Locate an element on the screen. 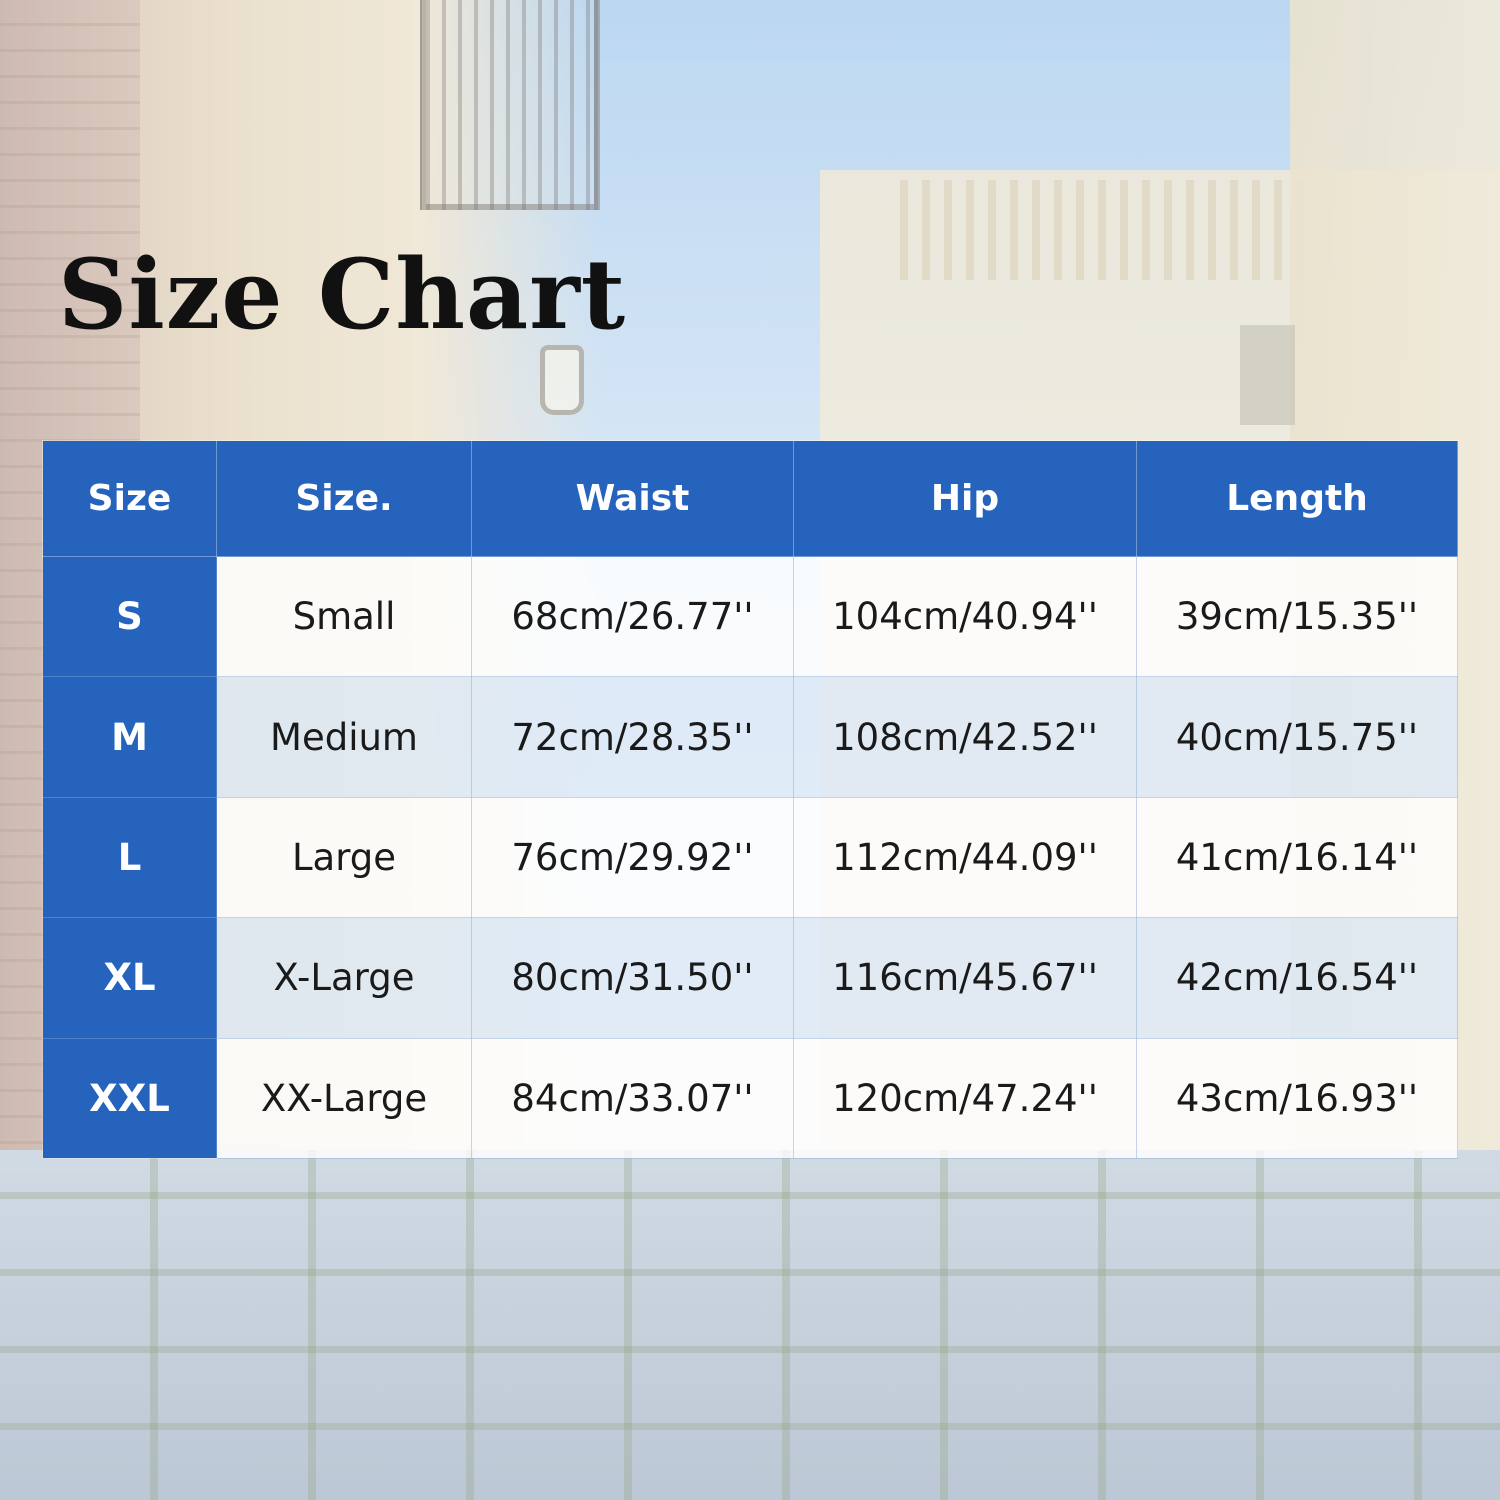  column-header-hip: Hip is located at coordinates (965, 498).